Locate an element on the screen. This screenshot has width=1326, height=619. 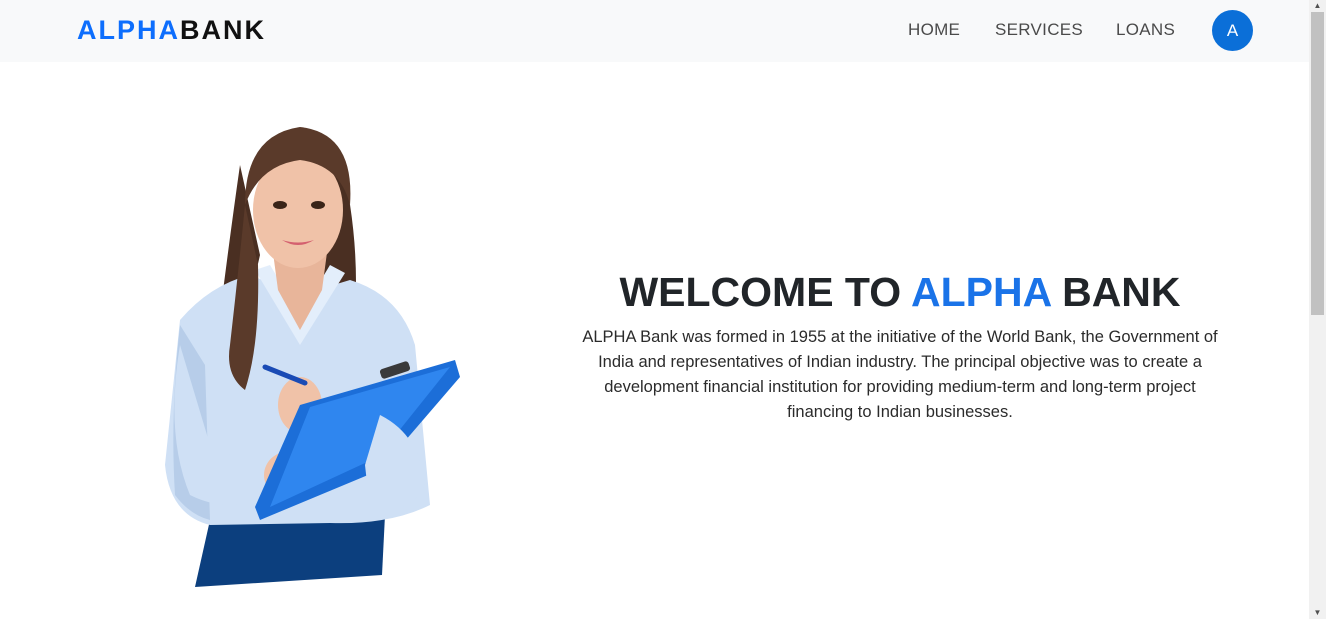
welcome-heading-pre: WELCOME TO is located at coordinates (765, 292).